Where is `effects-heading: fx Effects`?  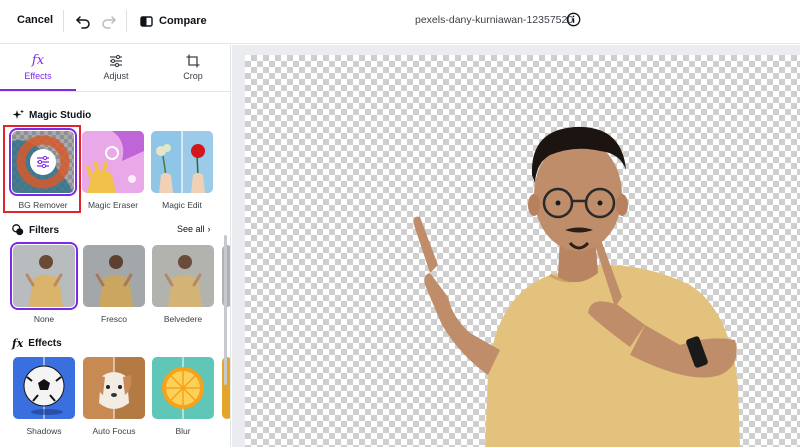 effects-heading: fx Effects is located at coordinates (37, 343).